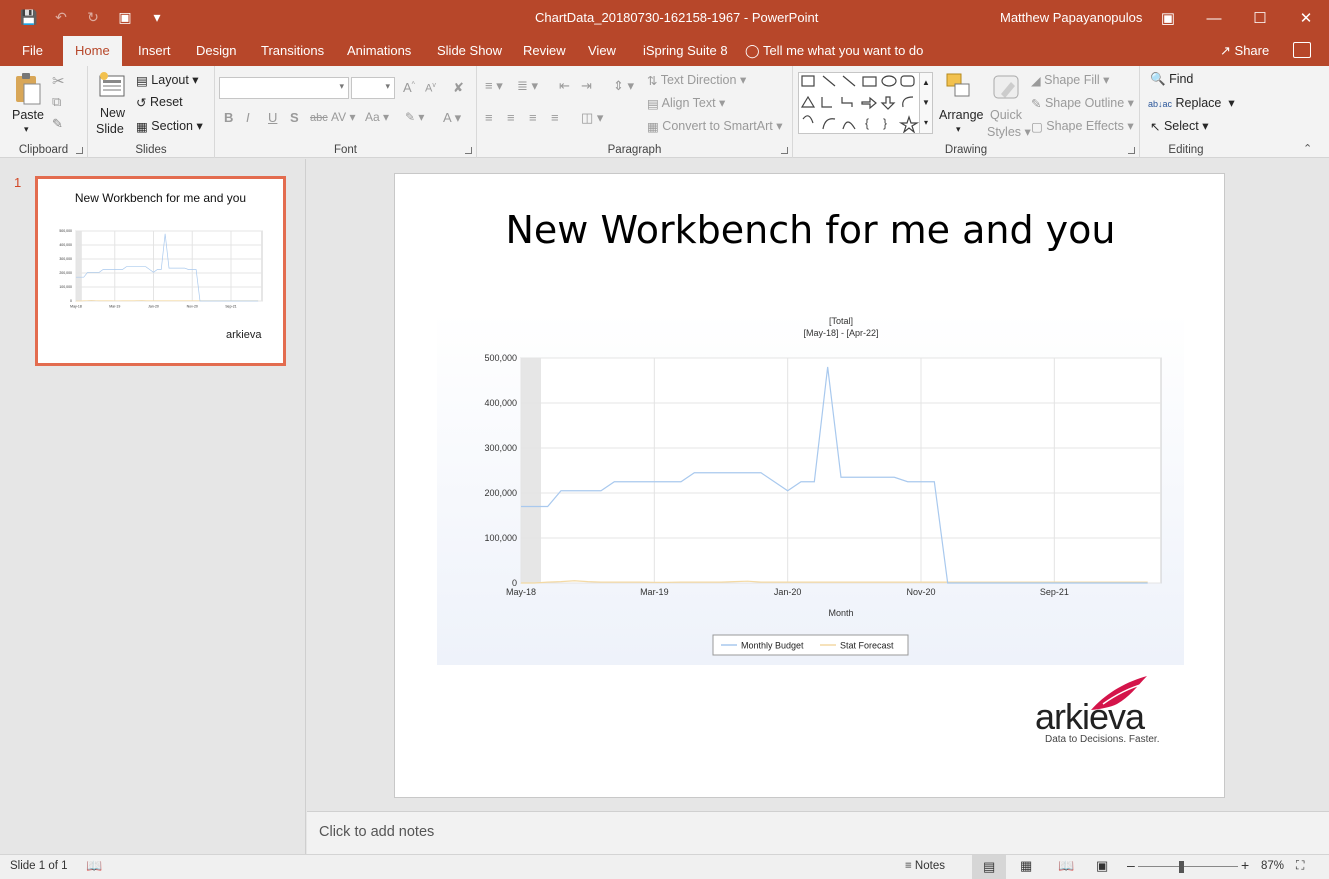 The width and height of the screenshot is (1329, 879). Describe the element at coordinates (294, 117) in the screenshot. I see `shadow-icon: S` at that location.